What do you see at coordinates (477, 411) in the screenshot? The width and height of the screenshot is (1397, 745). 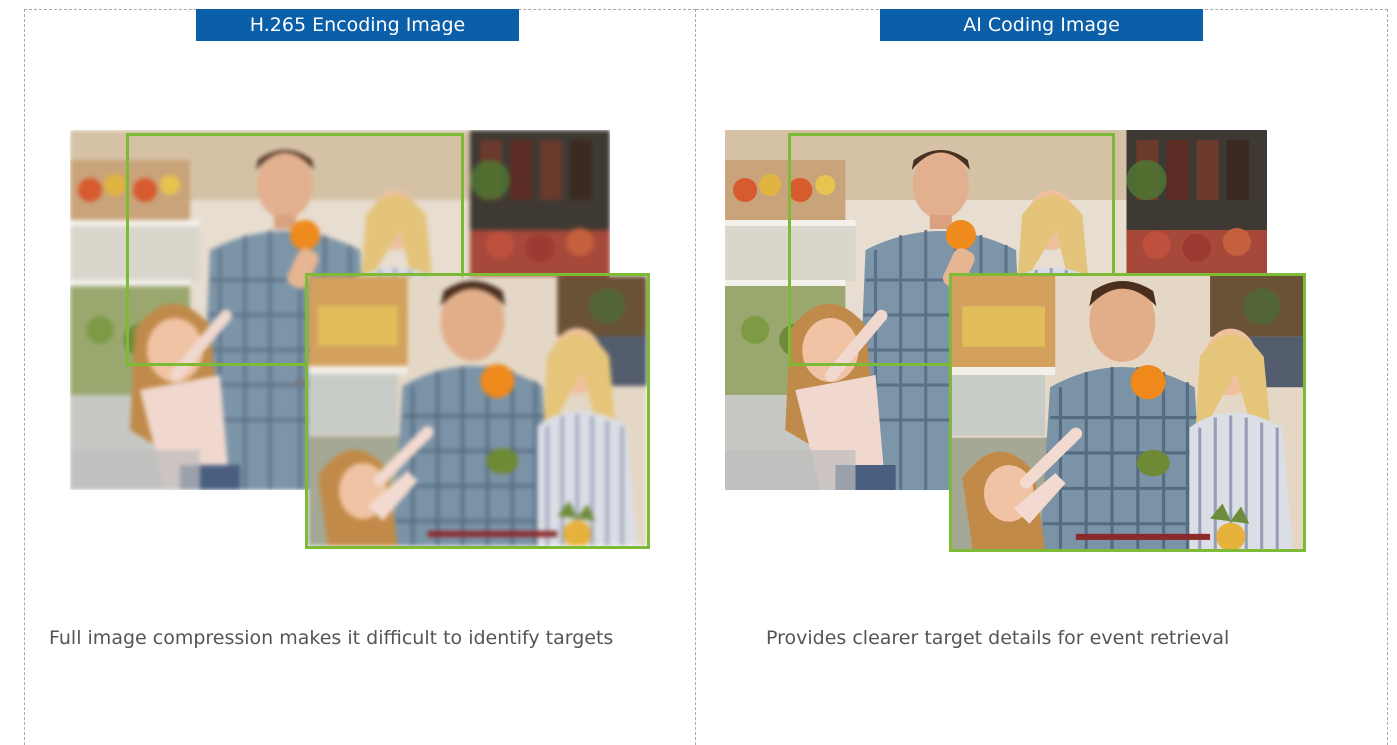 I see `h265-zoomed-image` at bounding box center [477, 411].